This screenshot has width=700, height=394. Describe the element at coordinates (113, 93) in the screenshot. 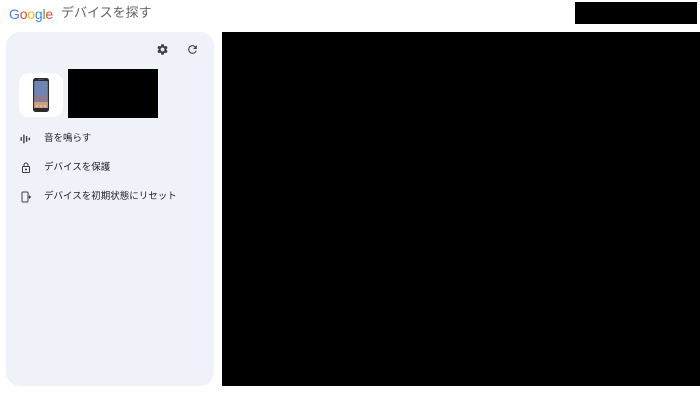

I see `device-name-redacted` at that location.